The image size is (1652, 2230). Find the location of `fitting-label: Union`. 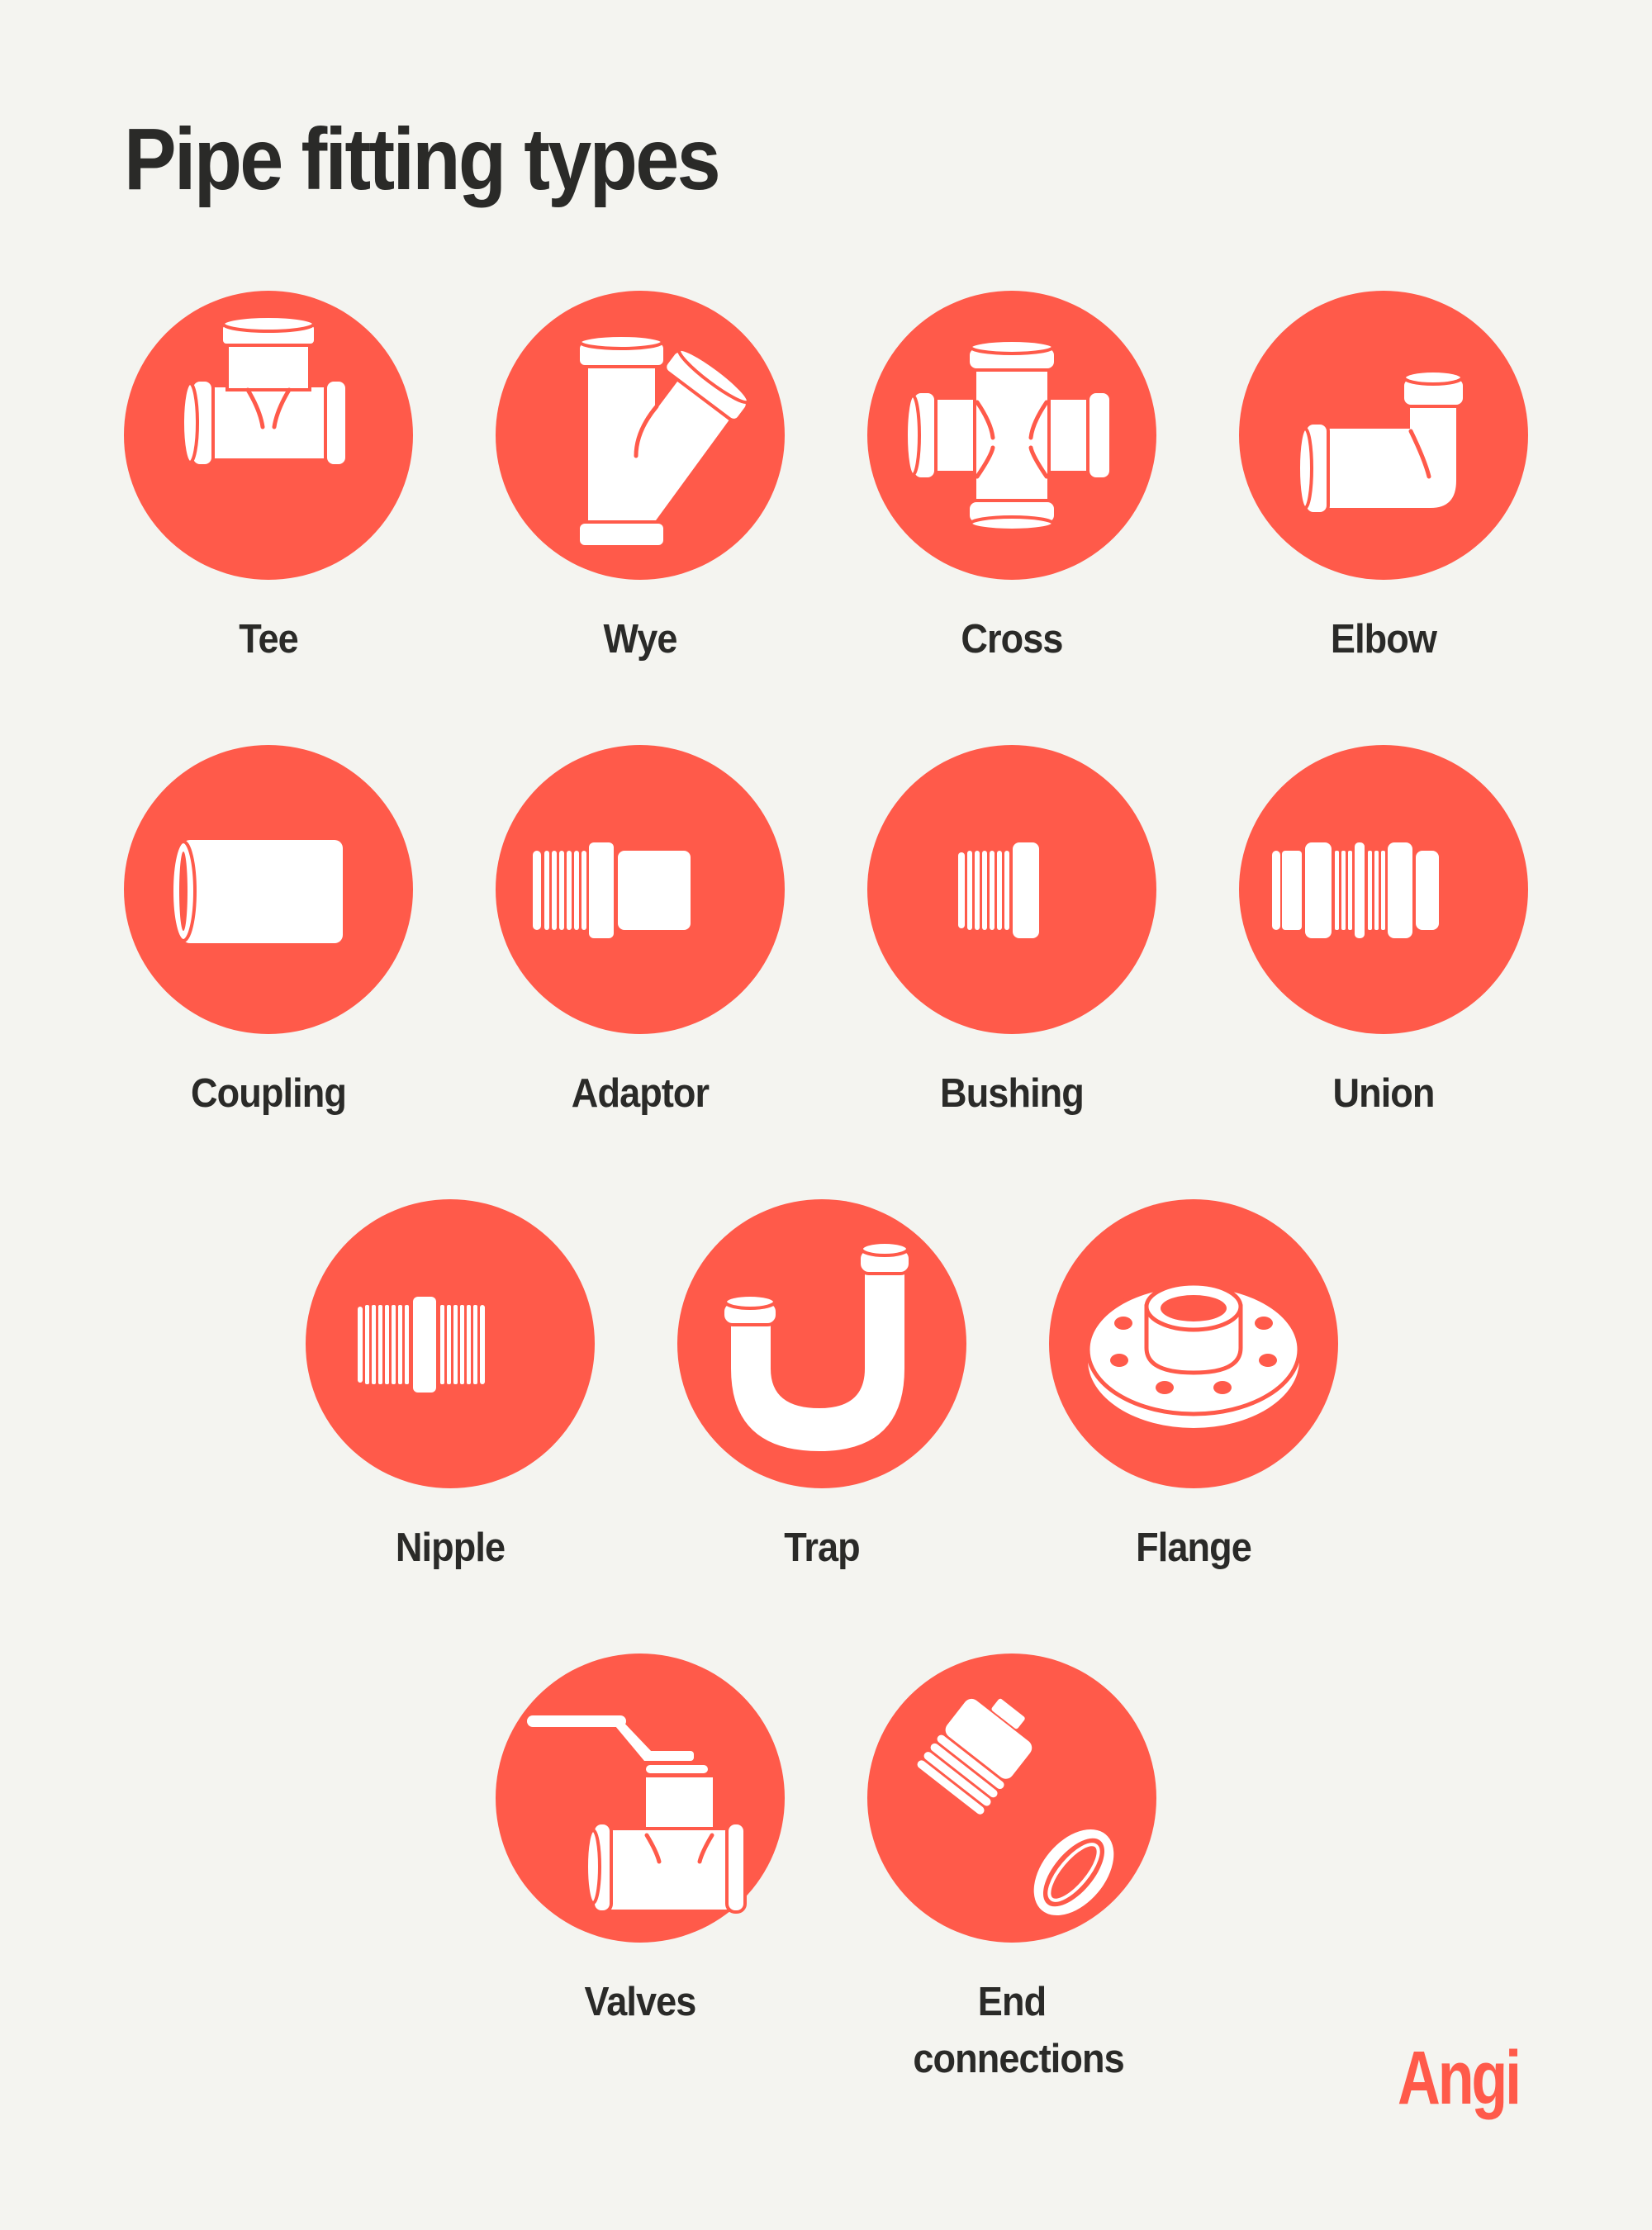

fitting-label: Union is located at coordinates (1383, 1093).